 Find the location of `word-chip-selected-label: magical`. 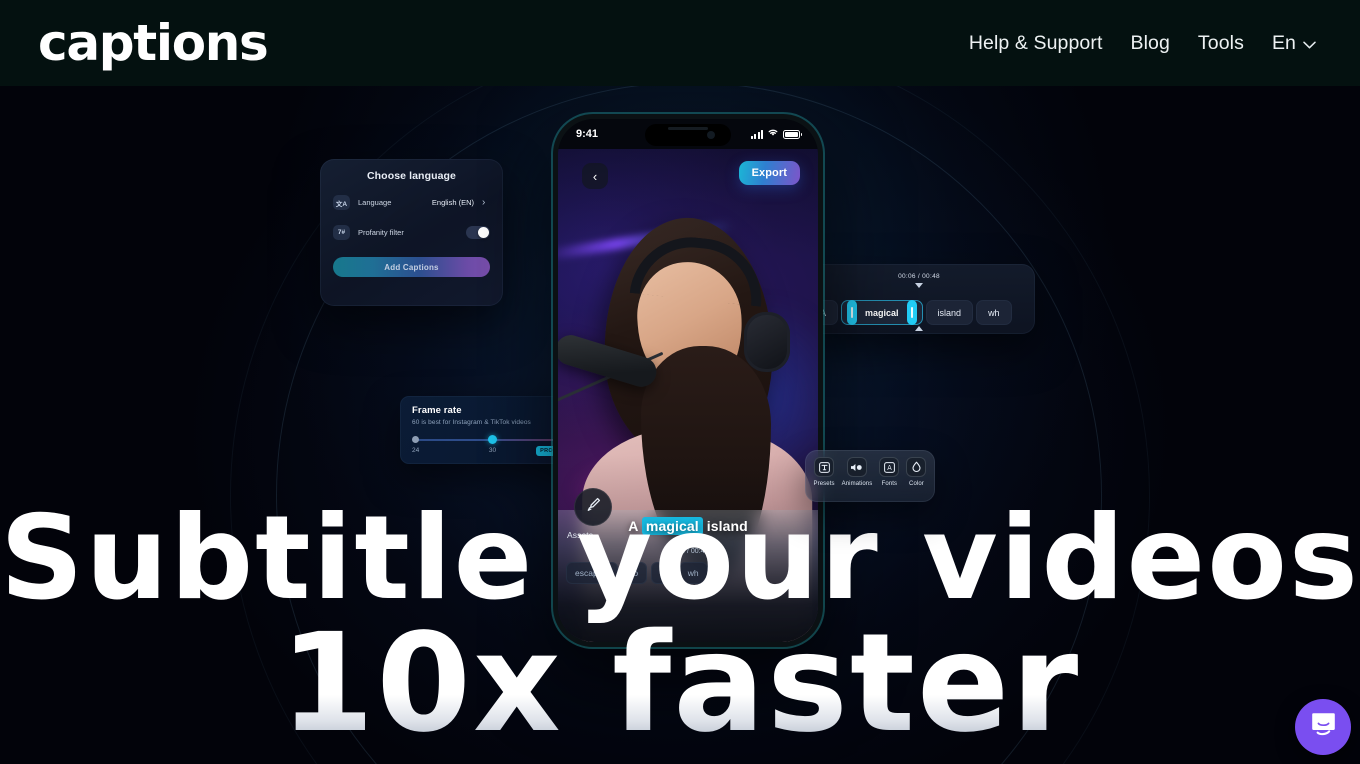

word-chip-selected-label: magical is located at coordinates (882, 312).